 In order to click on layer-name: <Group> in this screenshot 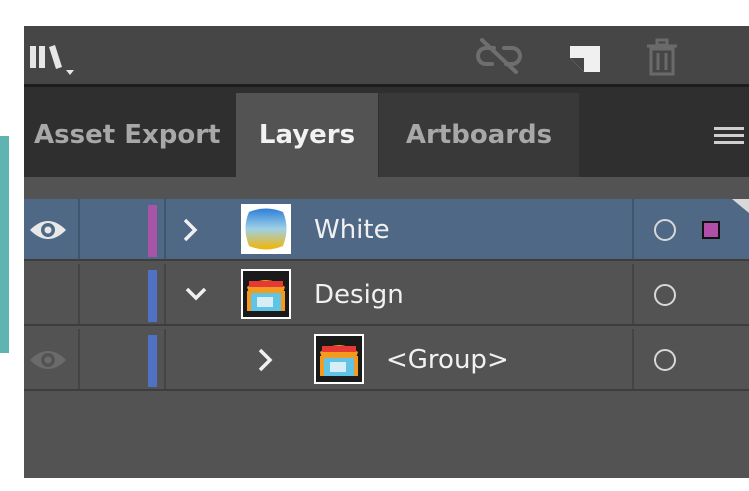, I will do `click(447, 360)`.